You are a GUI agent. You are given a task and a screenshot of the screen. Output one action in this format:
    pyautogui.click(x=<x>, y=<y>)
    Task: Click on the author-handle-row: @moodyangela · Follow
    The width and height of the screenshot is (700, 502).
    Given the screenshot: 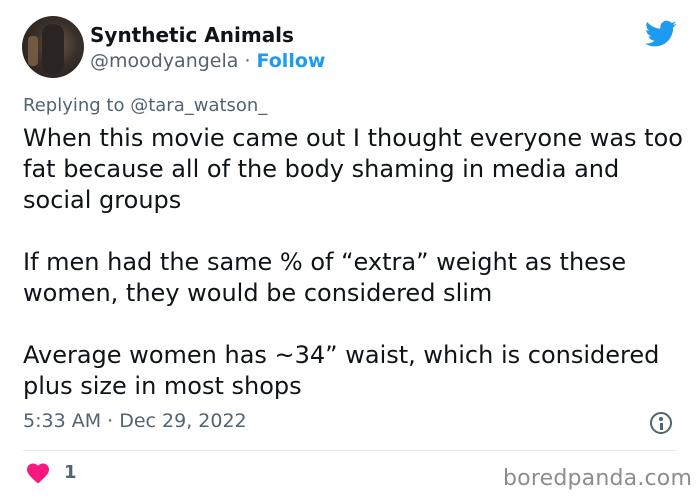 What is the action you would take?
    pyautogui.click(x=207, y=61)
    